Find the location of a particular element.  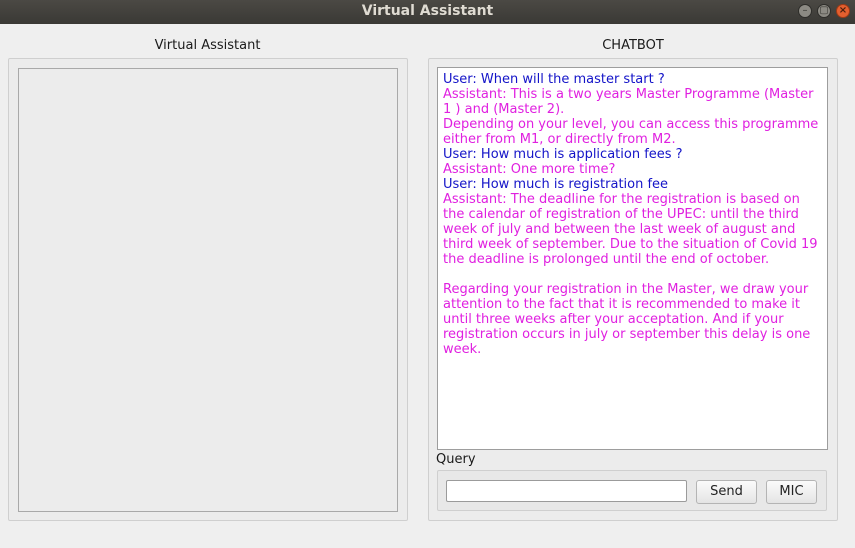

minimize-icon: – is located at coordinates (805, 10).